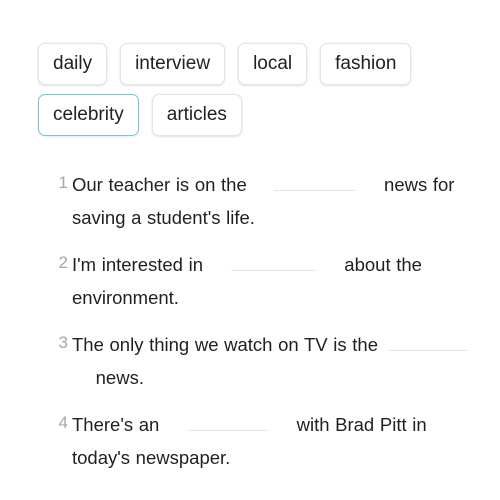 This screenshot has width=500, height=500. Describe the element at coordinates (88, 115) in the screenshot. I see `word-chip-celebrity: celebrity` at that location.